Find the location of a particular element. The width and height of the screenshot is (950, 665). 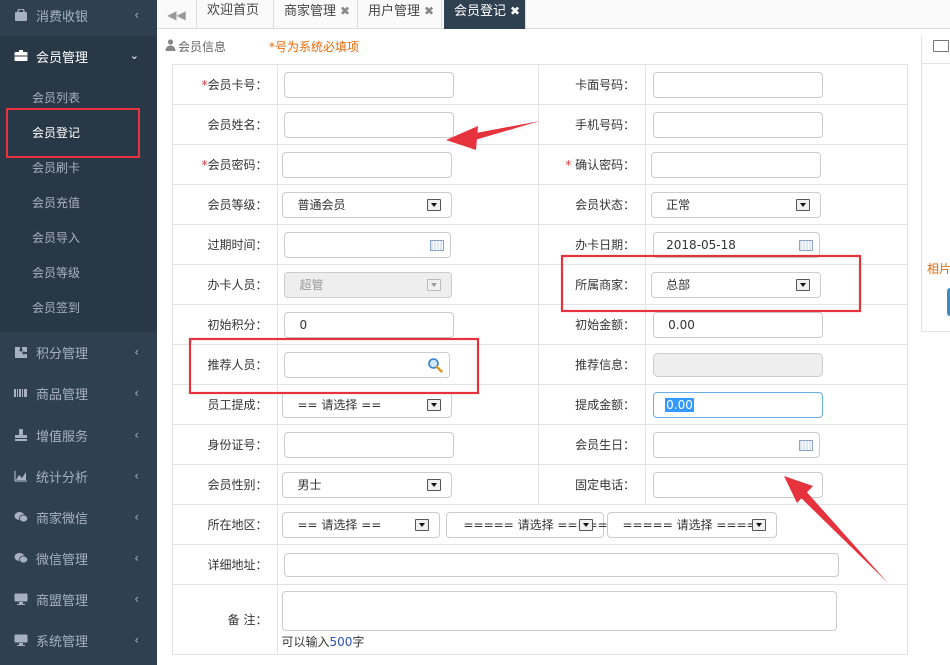

nav-label: 增值服务 is located at coordinates (62, 437).